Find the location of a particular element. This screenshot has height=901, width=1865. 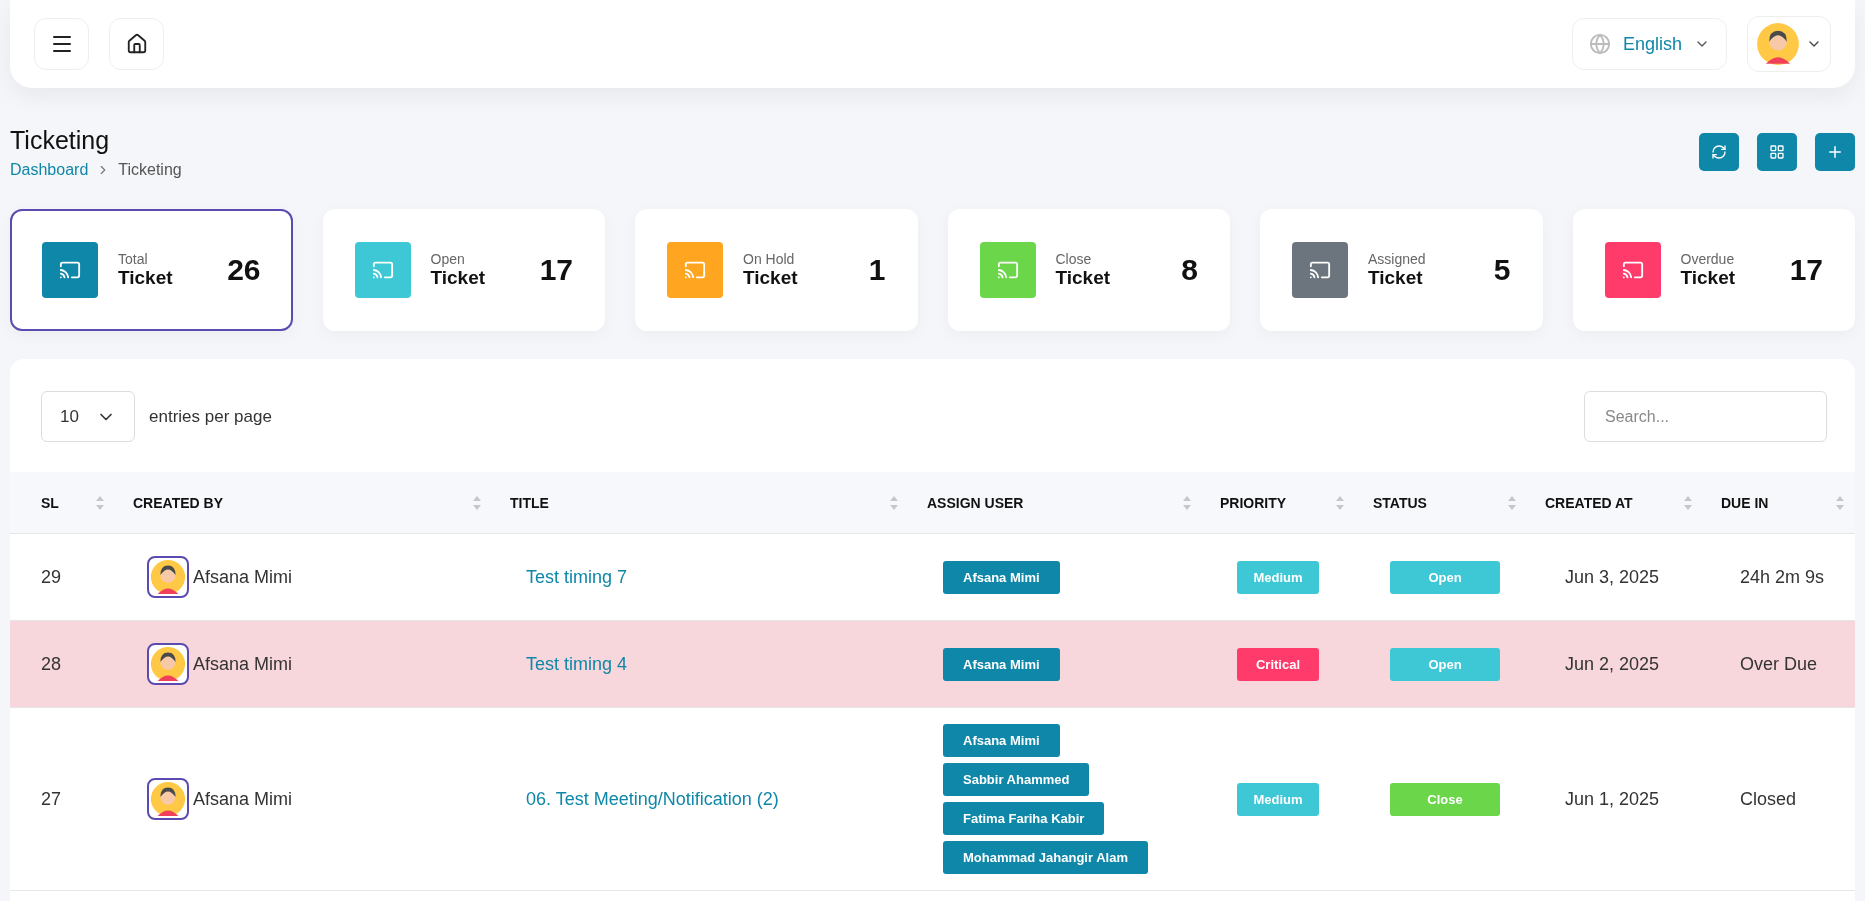

refresh-button is located at coordinates (1719, 152).